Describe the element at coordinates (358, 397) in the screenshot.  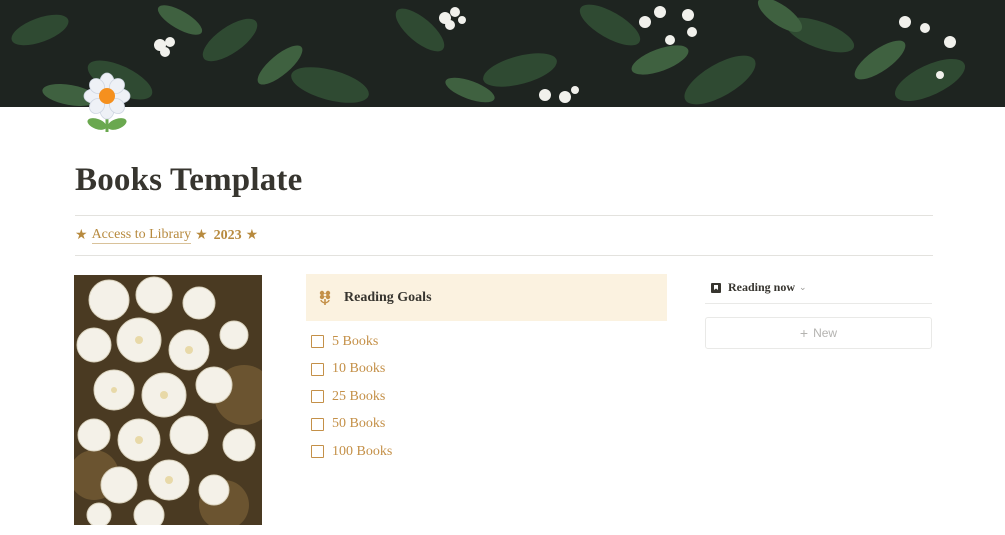
I see `todo-label: 25 Books` at that location.